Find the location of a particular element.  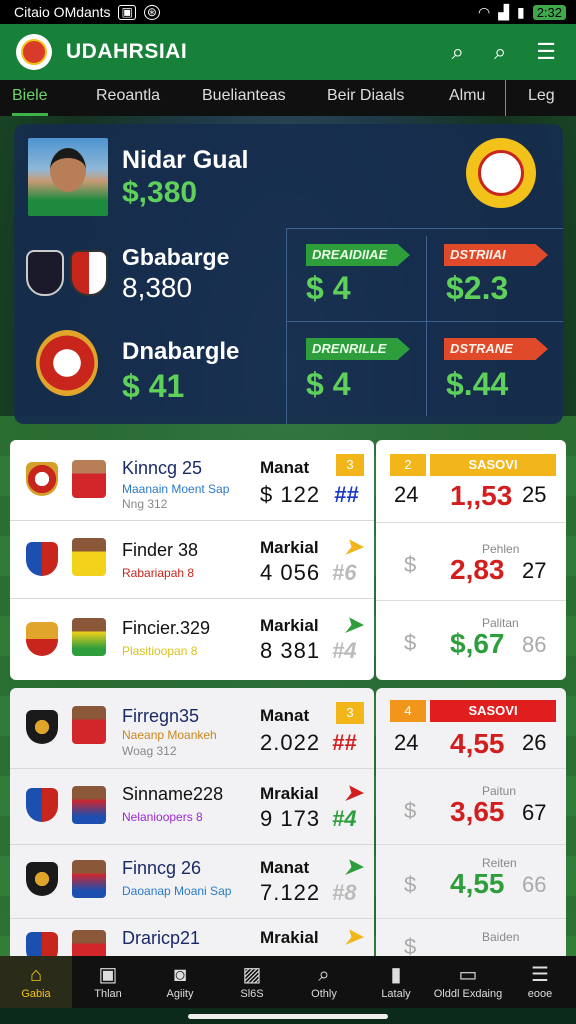

clock: 2:32 is located at coordinates (549, 12).